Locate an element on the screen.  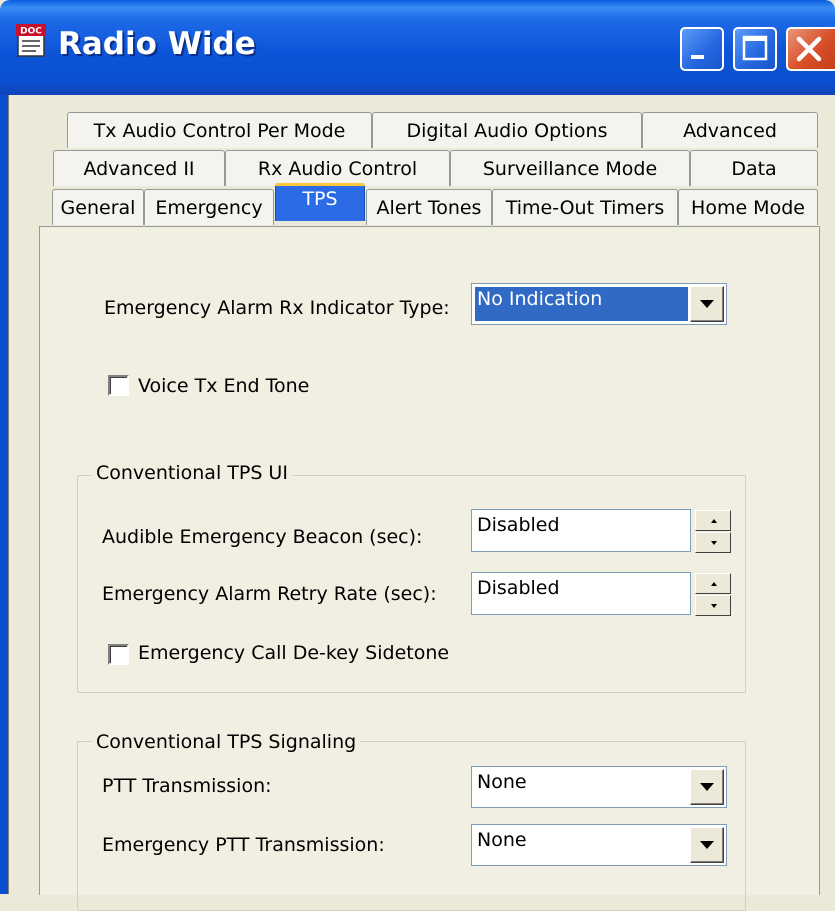
audible-emergency-beacon-spinner is located at coordinates (713, 532).